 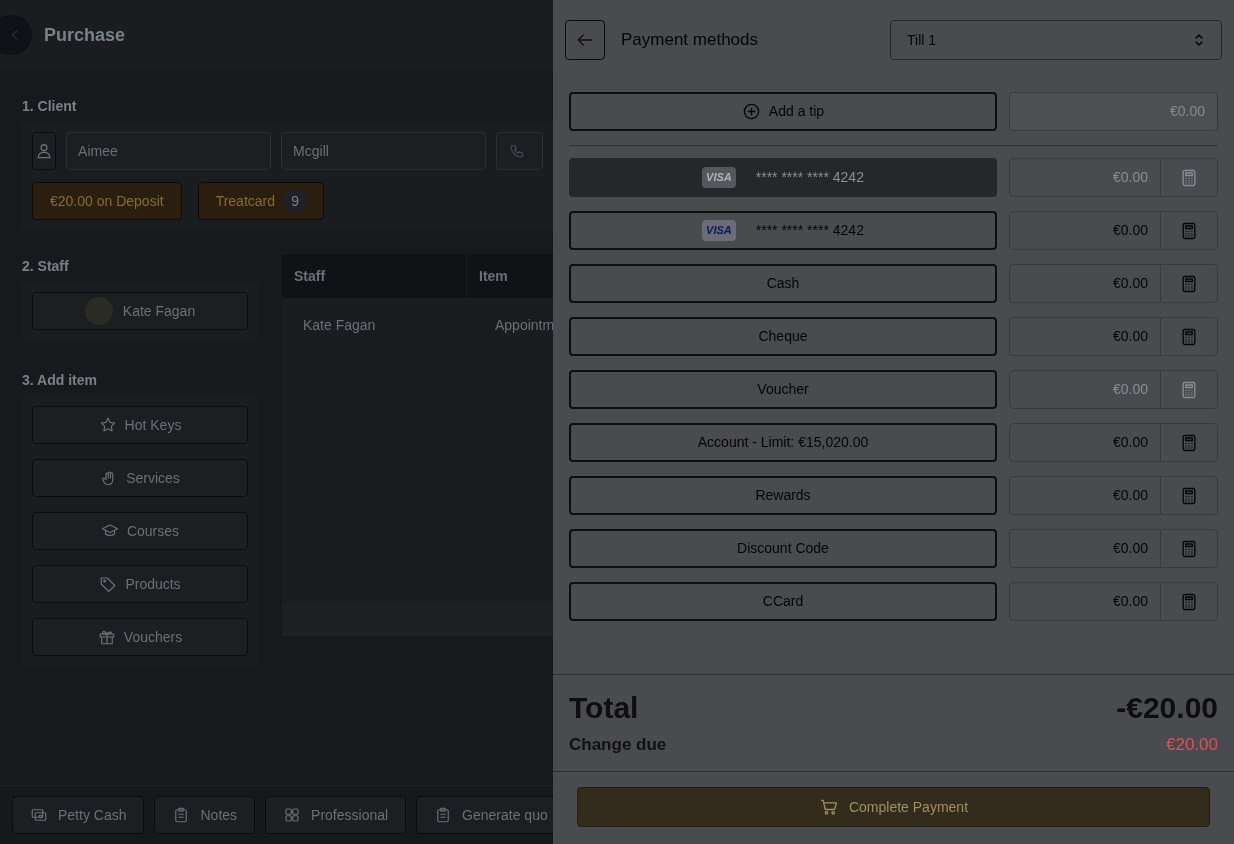 I want to click on phone-icon, so click(x=517, y=151).